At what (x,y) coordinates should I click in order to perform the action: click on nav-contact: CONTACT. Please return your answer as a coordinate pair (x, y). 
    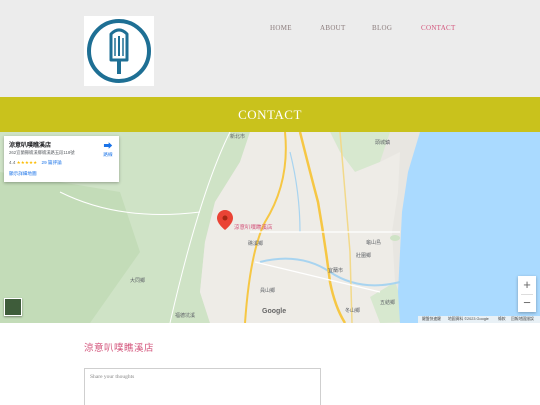
    Looking at the image, I should click on (438, 28).